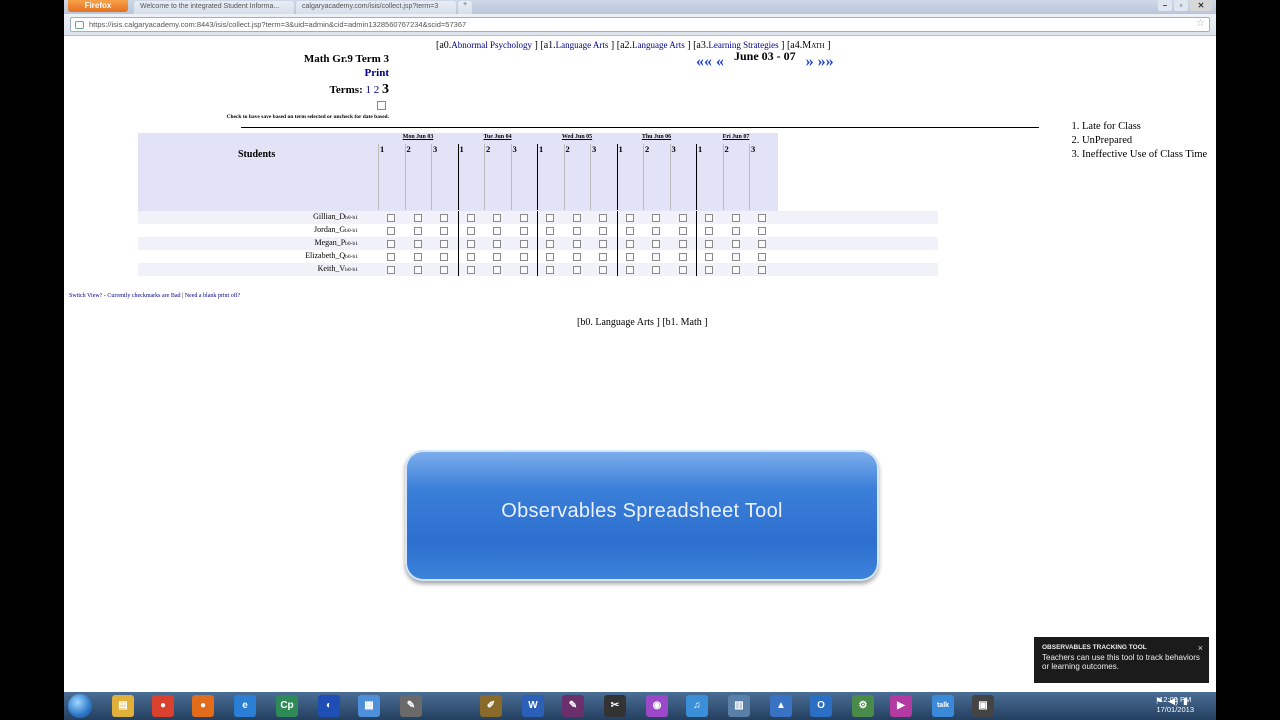 This screenshot has height=720, width=1280. I want to click on calculator-icon: ▥, so click(739, 706).